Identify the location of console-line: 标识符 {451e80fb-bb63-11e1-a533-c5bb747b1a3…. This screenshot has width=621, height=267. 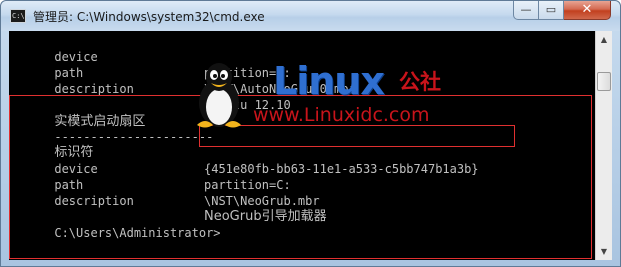
(244, 152).